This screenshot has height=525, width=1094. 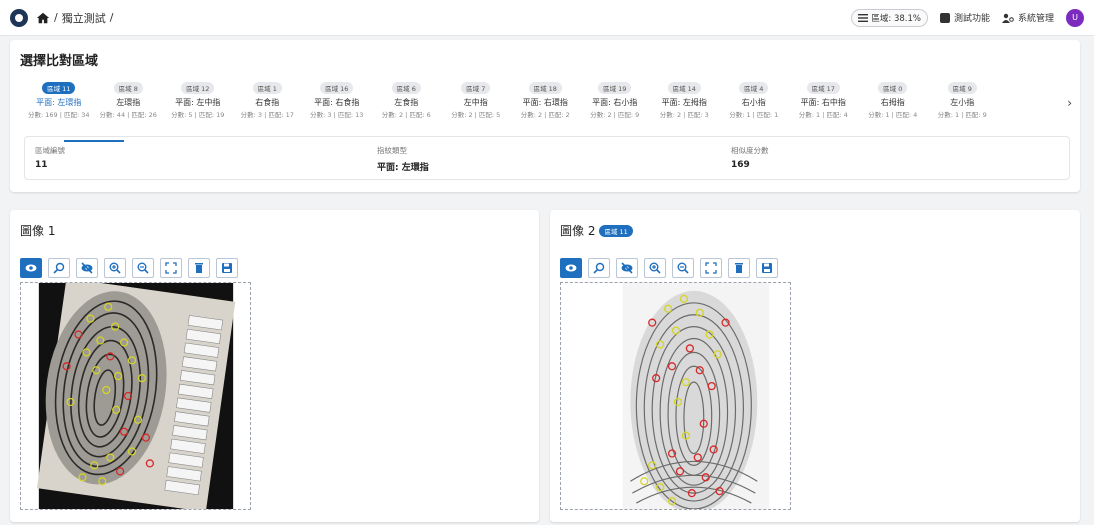 I want to click on region-name: 右拇指, so click(x=892, y=102).